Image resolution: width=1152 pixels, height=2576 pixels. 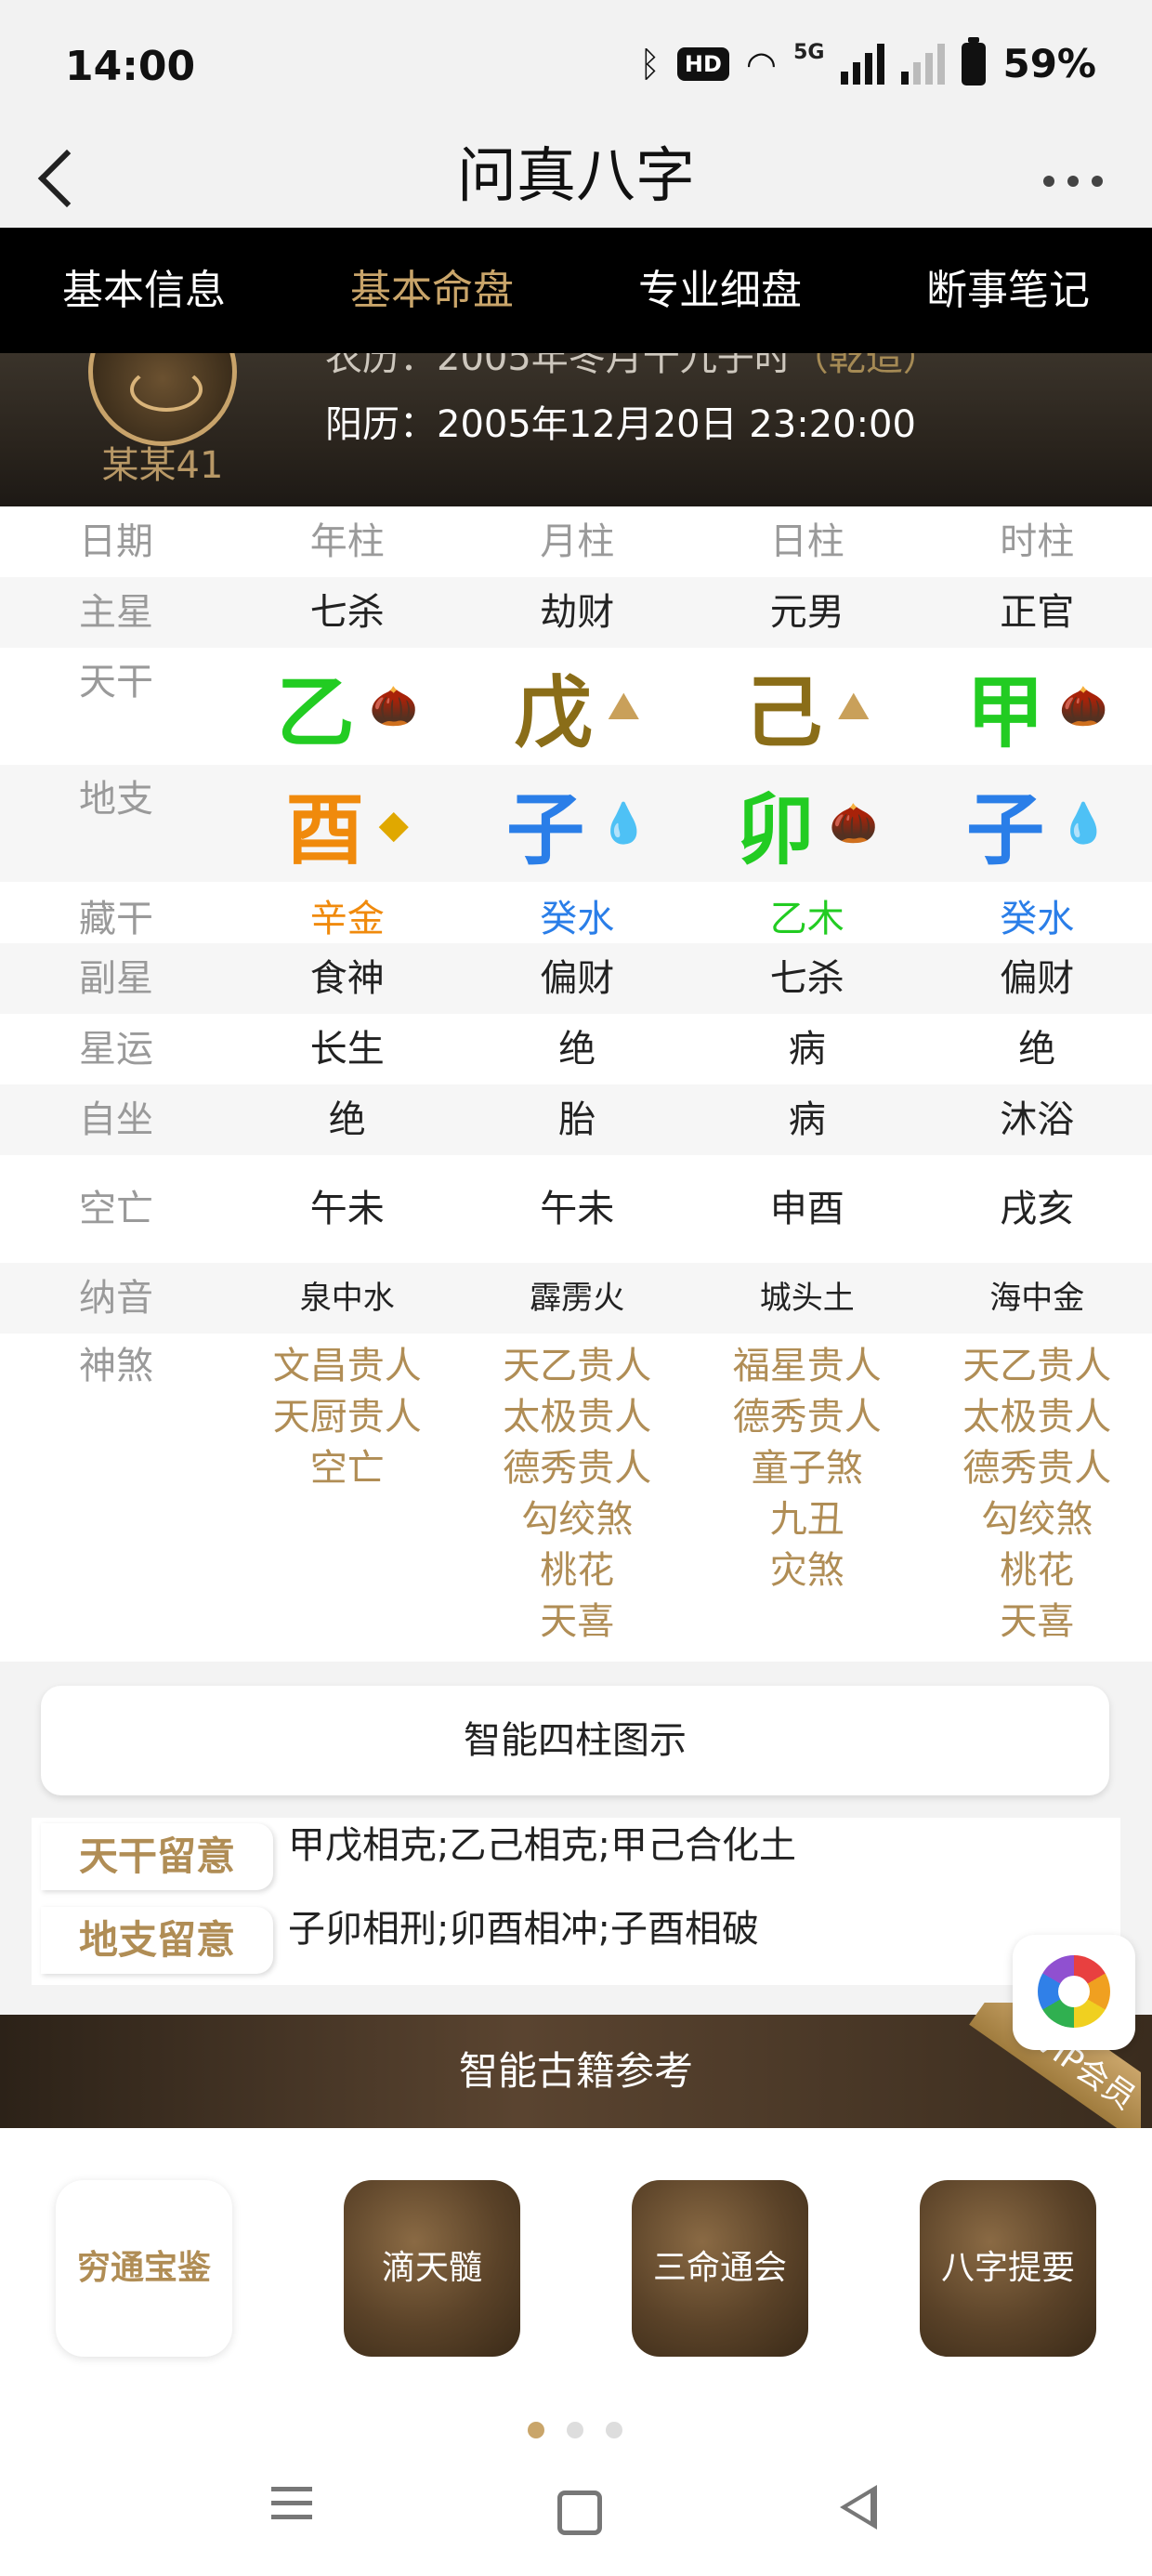 What do you see at coordinates (1037, 612) in the screenshot?
I see `main-star-cell: 正官` at bounding box center [1037, 612].